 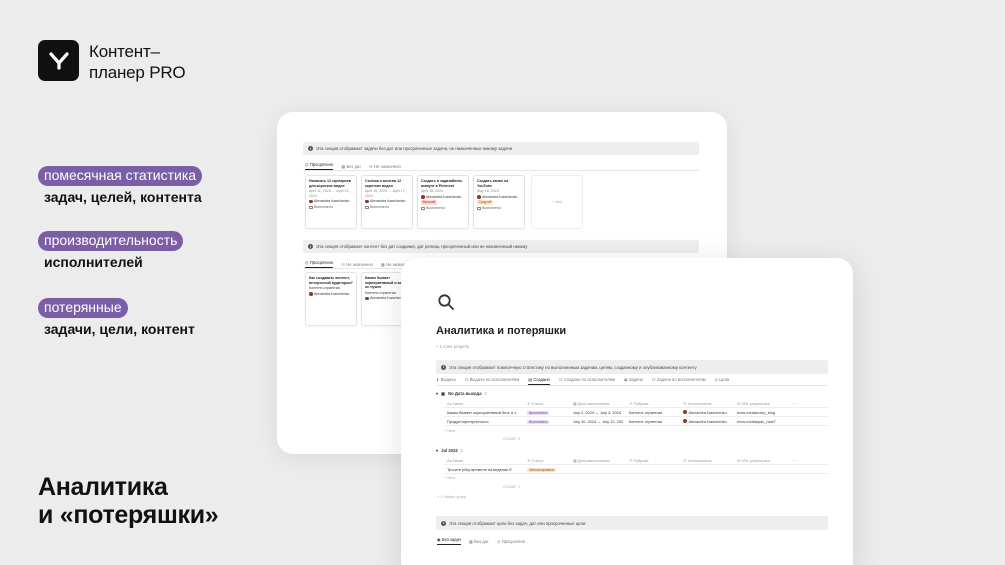 I want to click on status-badge: Запланировано, so click(x=542, y=469).